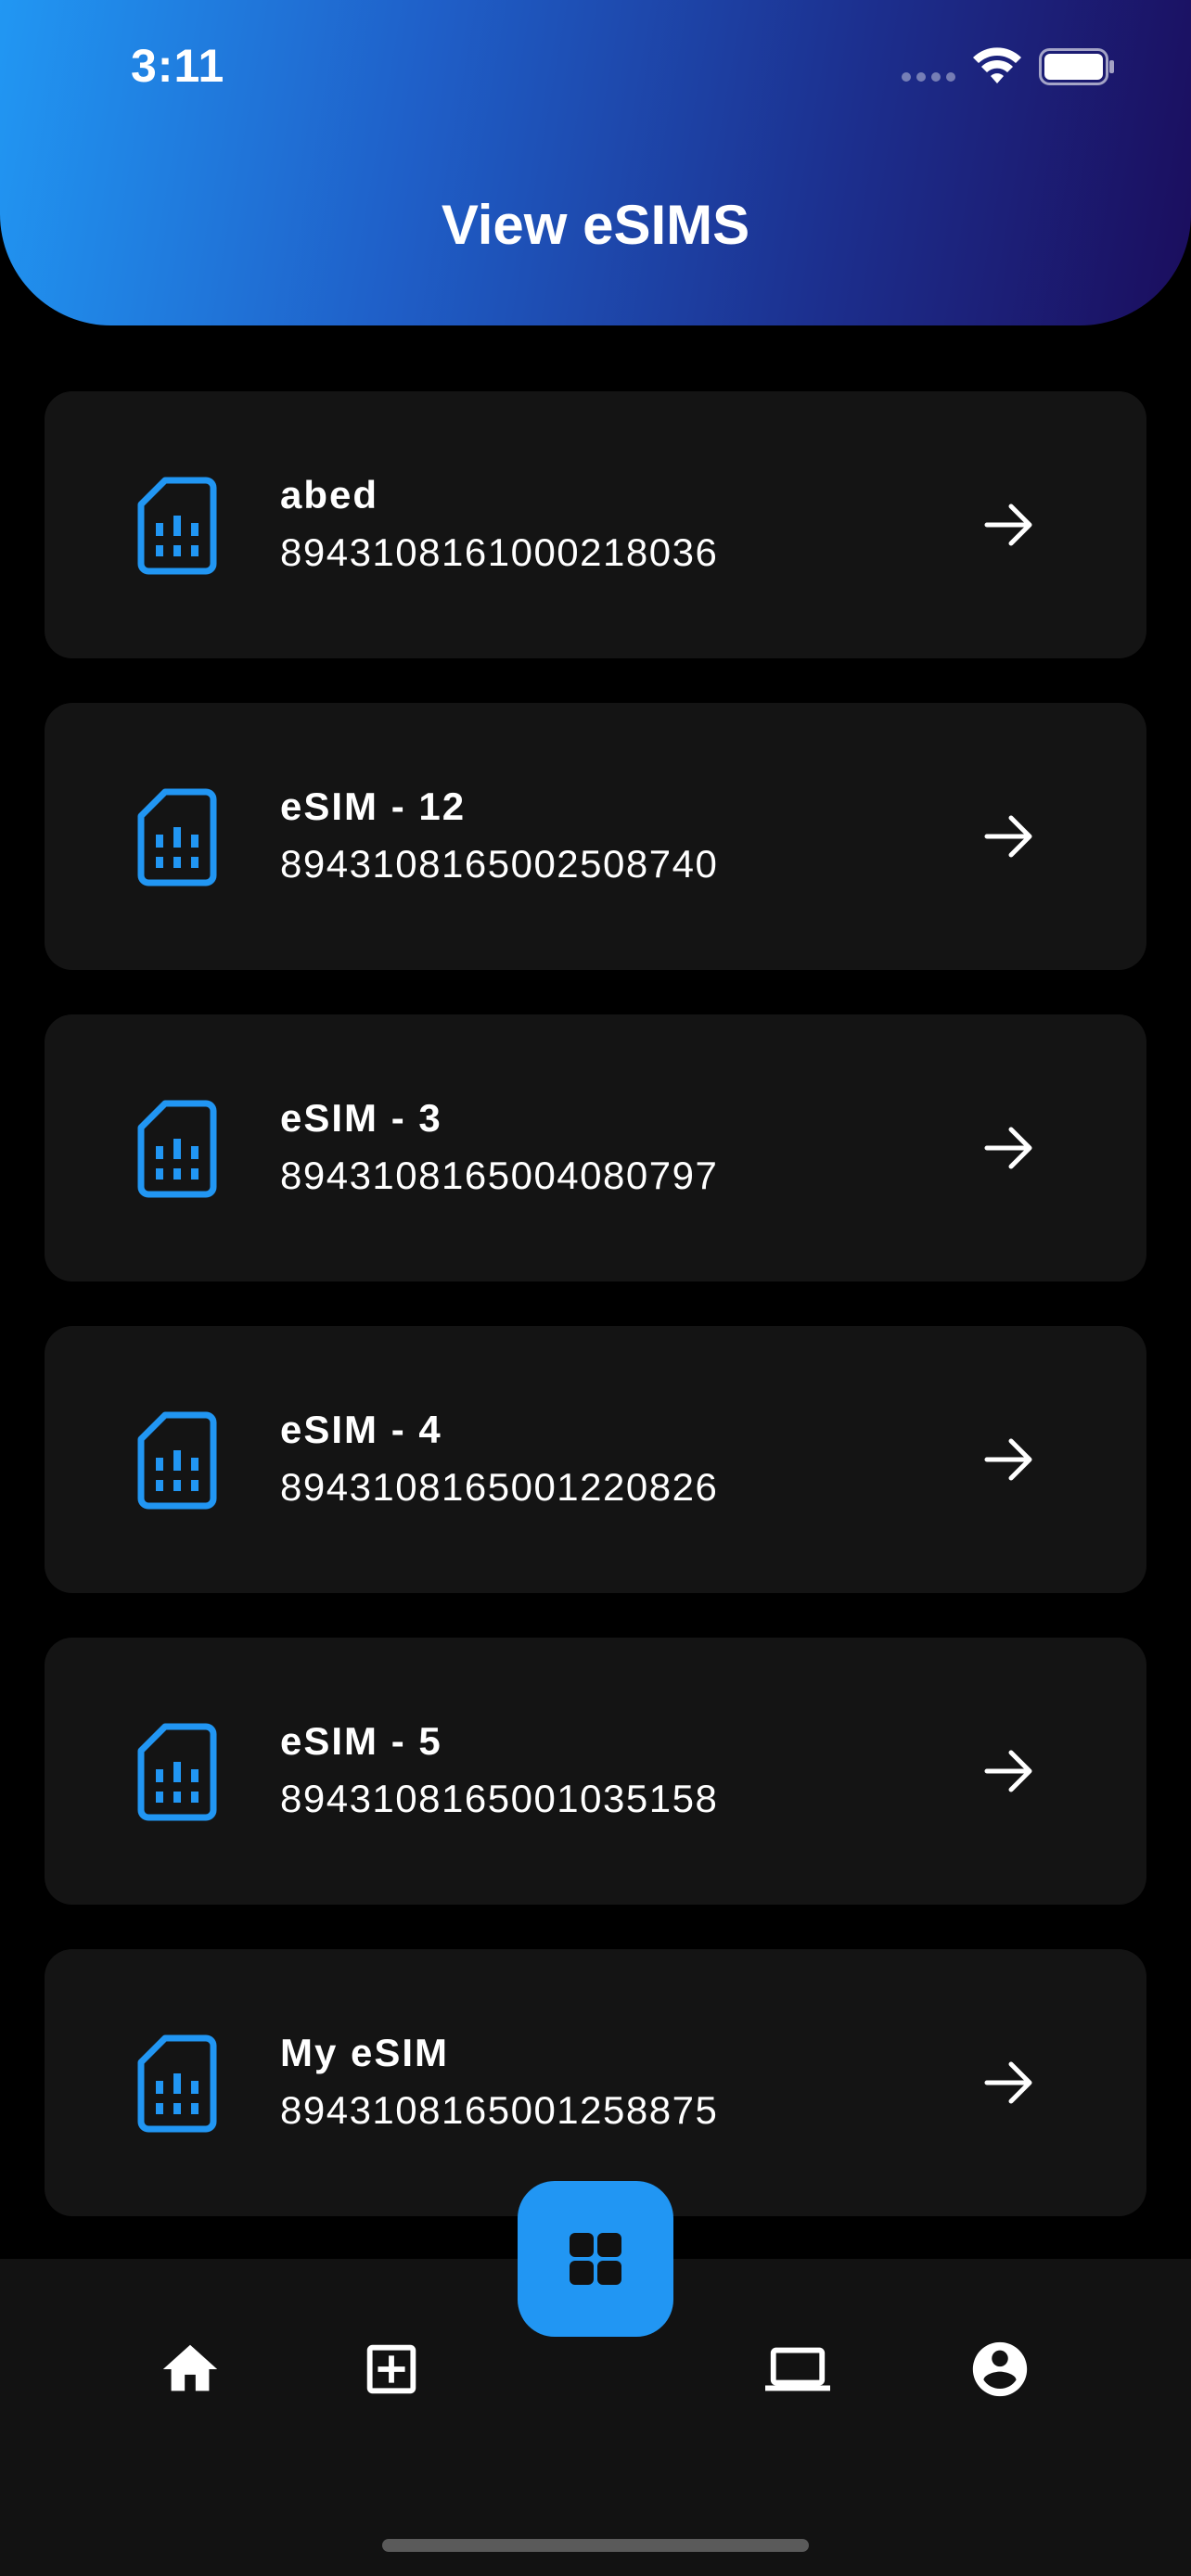  I want to click on battery-icon, so click(1076, 66).